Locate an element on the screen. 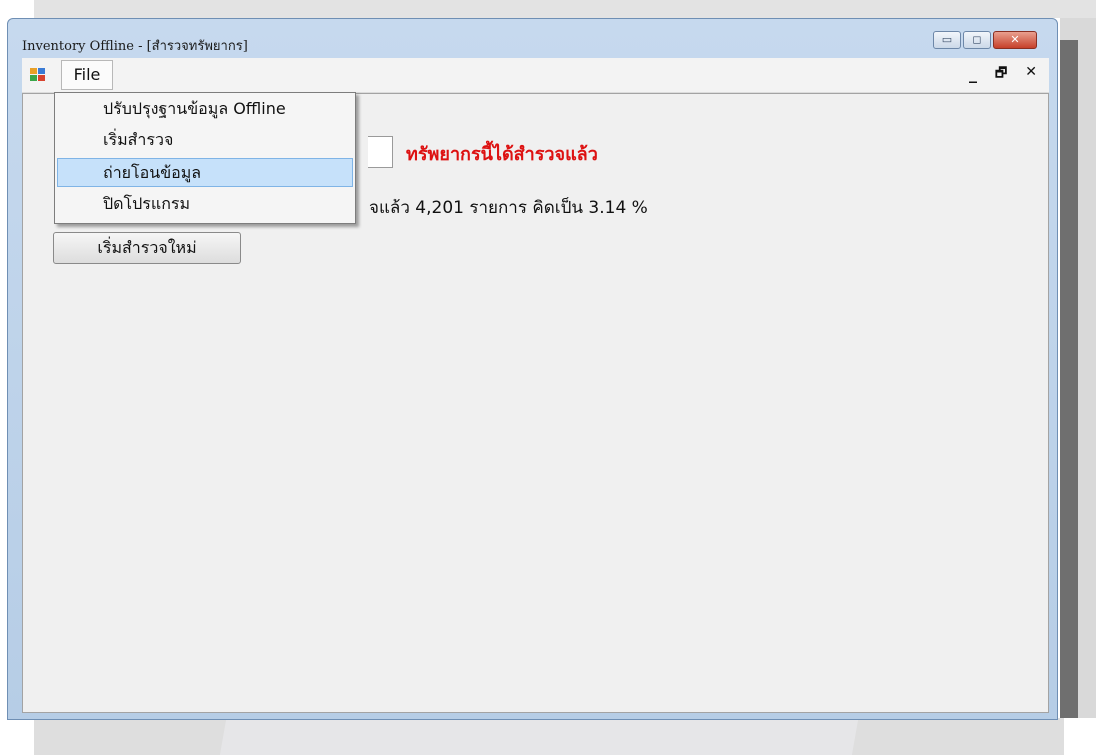 Image resolution: width=1096 pixels, height=755 pixels. menu-item-transfer-data: ถ่ายโอนข้อมูล is located at coordinates (205, 172).